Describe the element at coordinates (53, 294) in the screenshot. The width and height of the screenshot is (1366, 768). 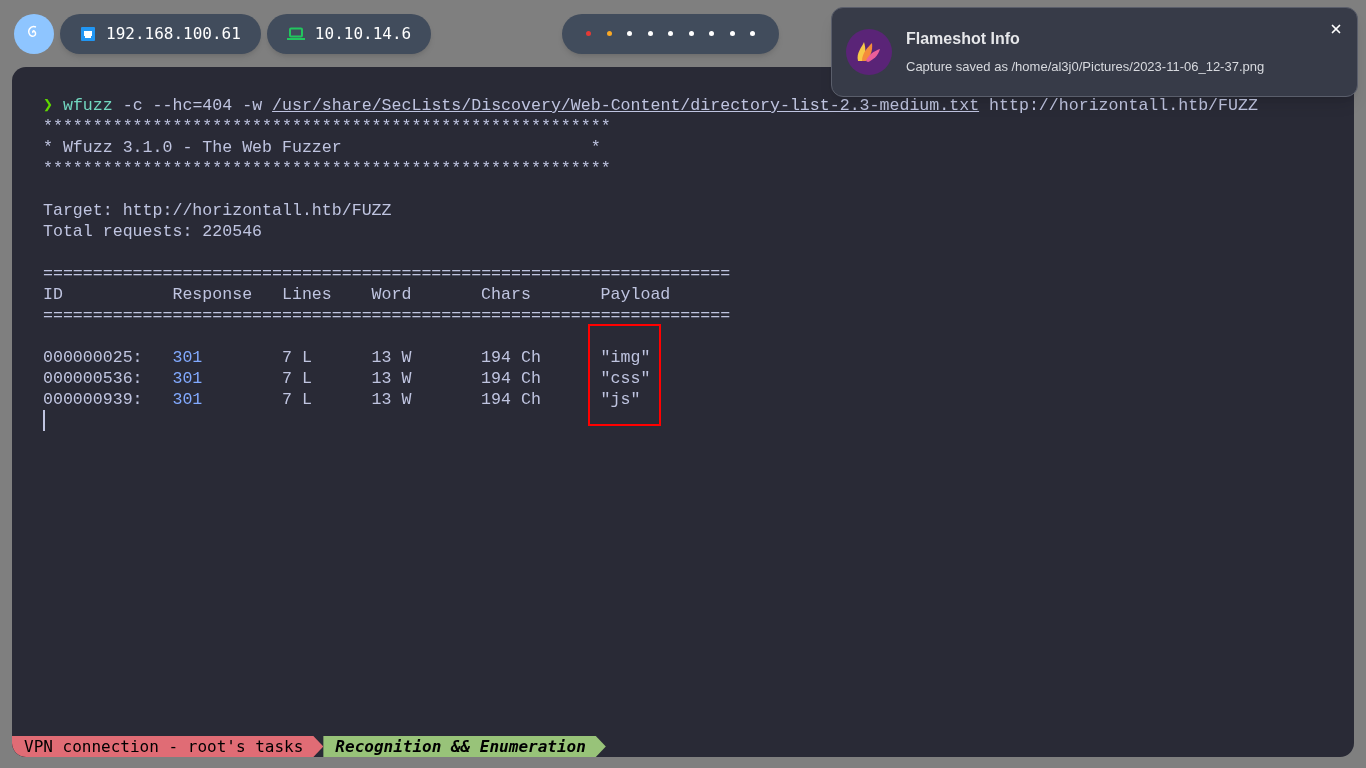
I see `column-header: ID` at that location.